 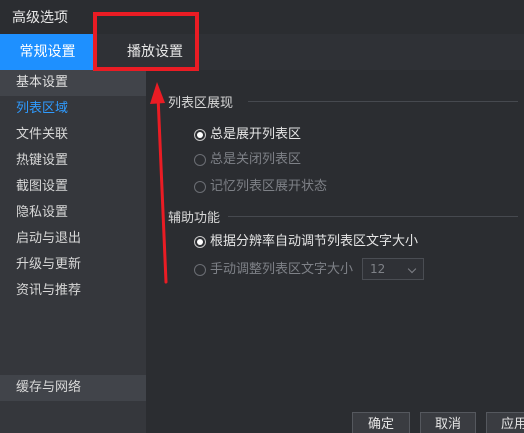 I want to click on list-group-title: 列表区展现, so click(x=201, y=103).